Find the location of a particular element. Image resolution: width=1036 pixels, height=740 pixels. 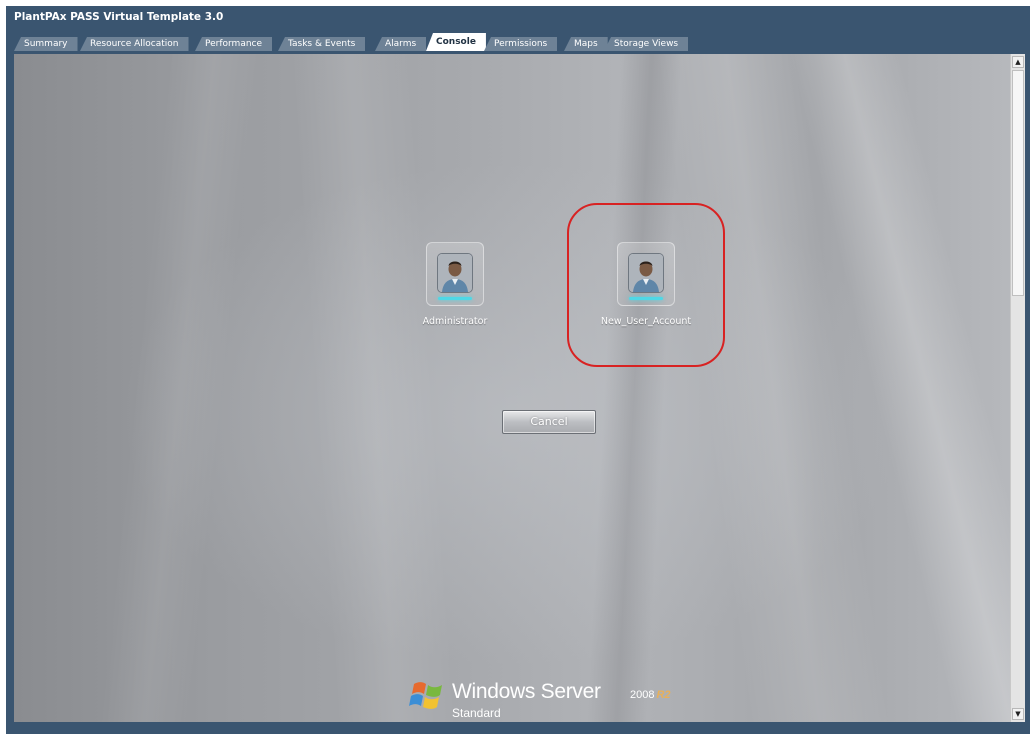

scroll-thumb is located at coordinates (1018, 183).